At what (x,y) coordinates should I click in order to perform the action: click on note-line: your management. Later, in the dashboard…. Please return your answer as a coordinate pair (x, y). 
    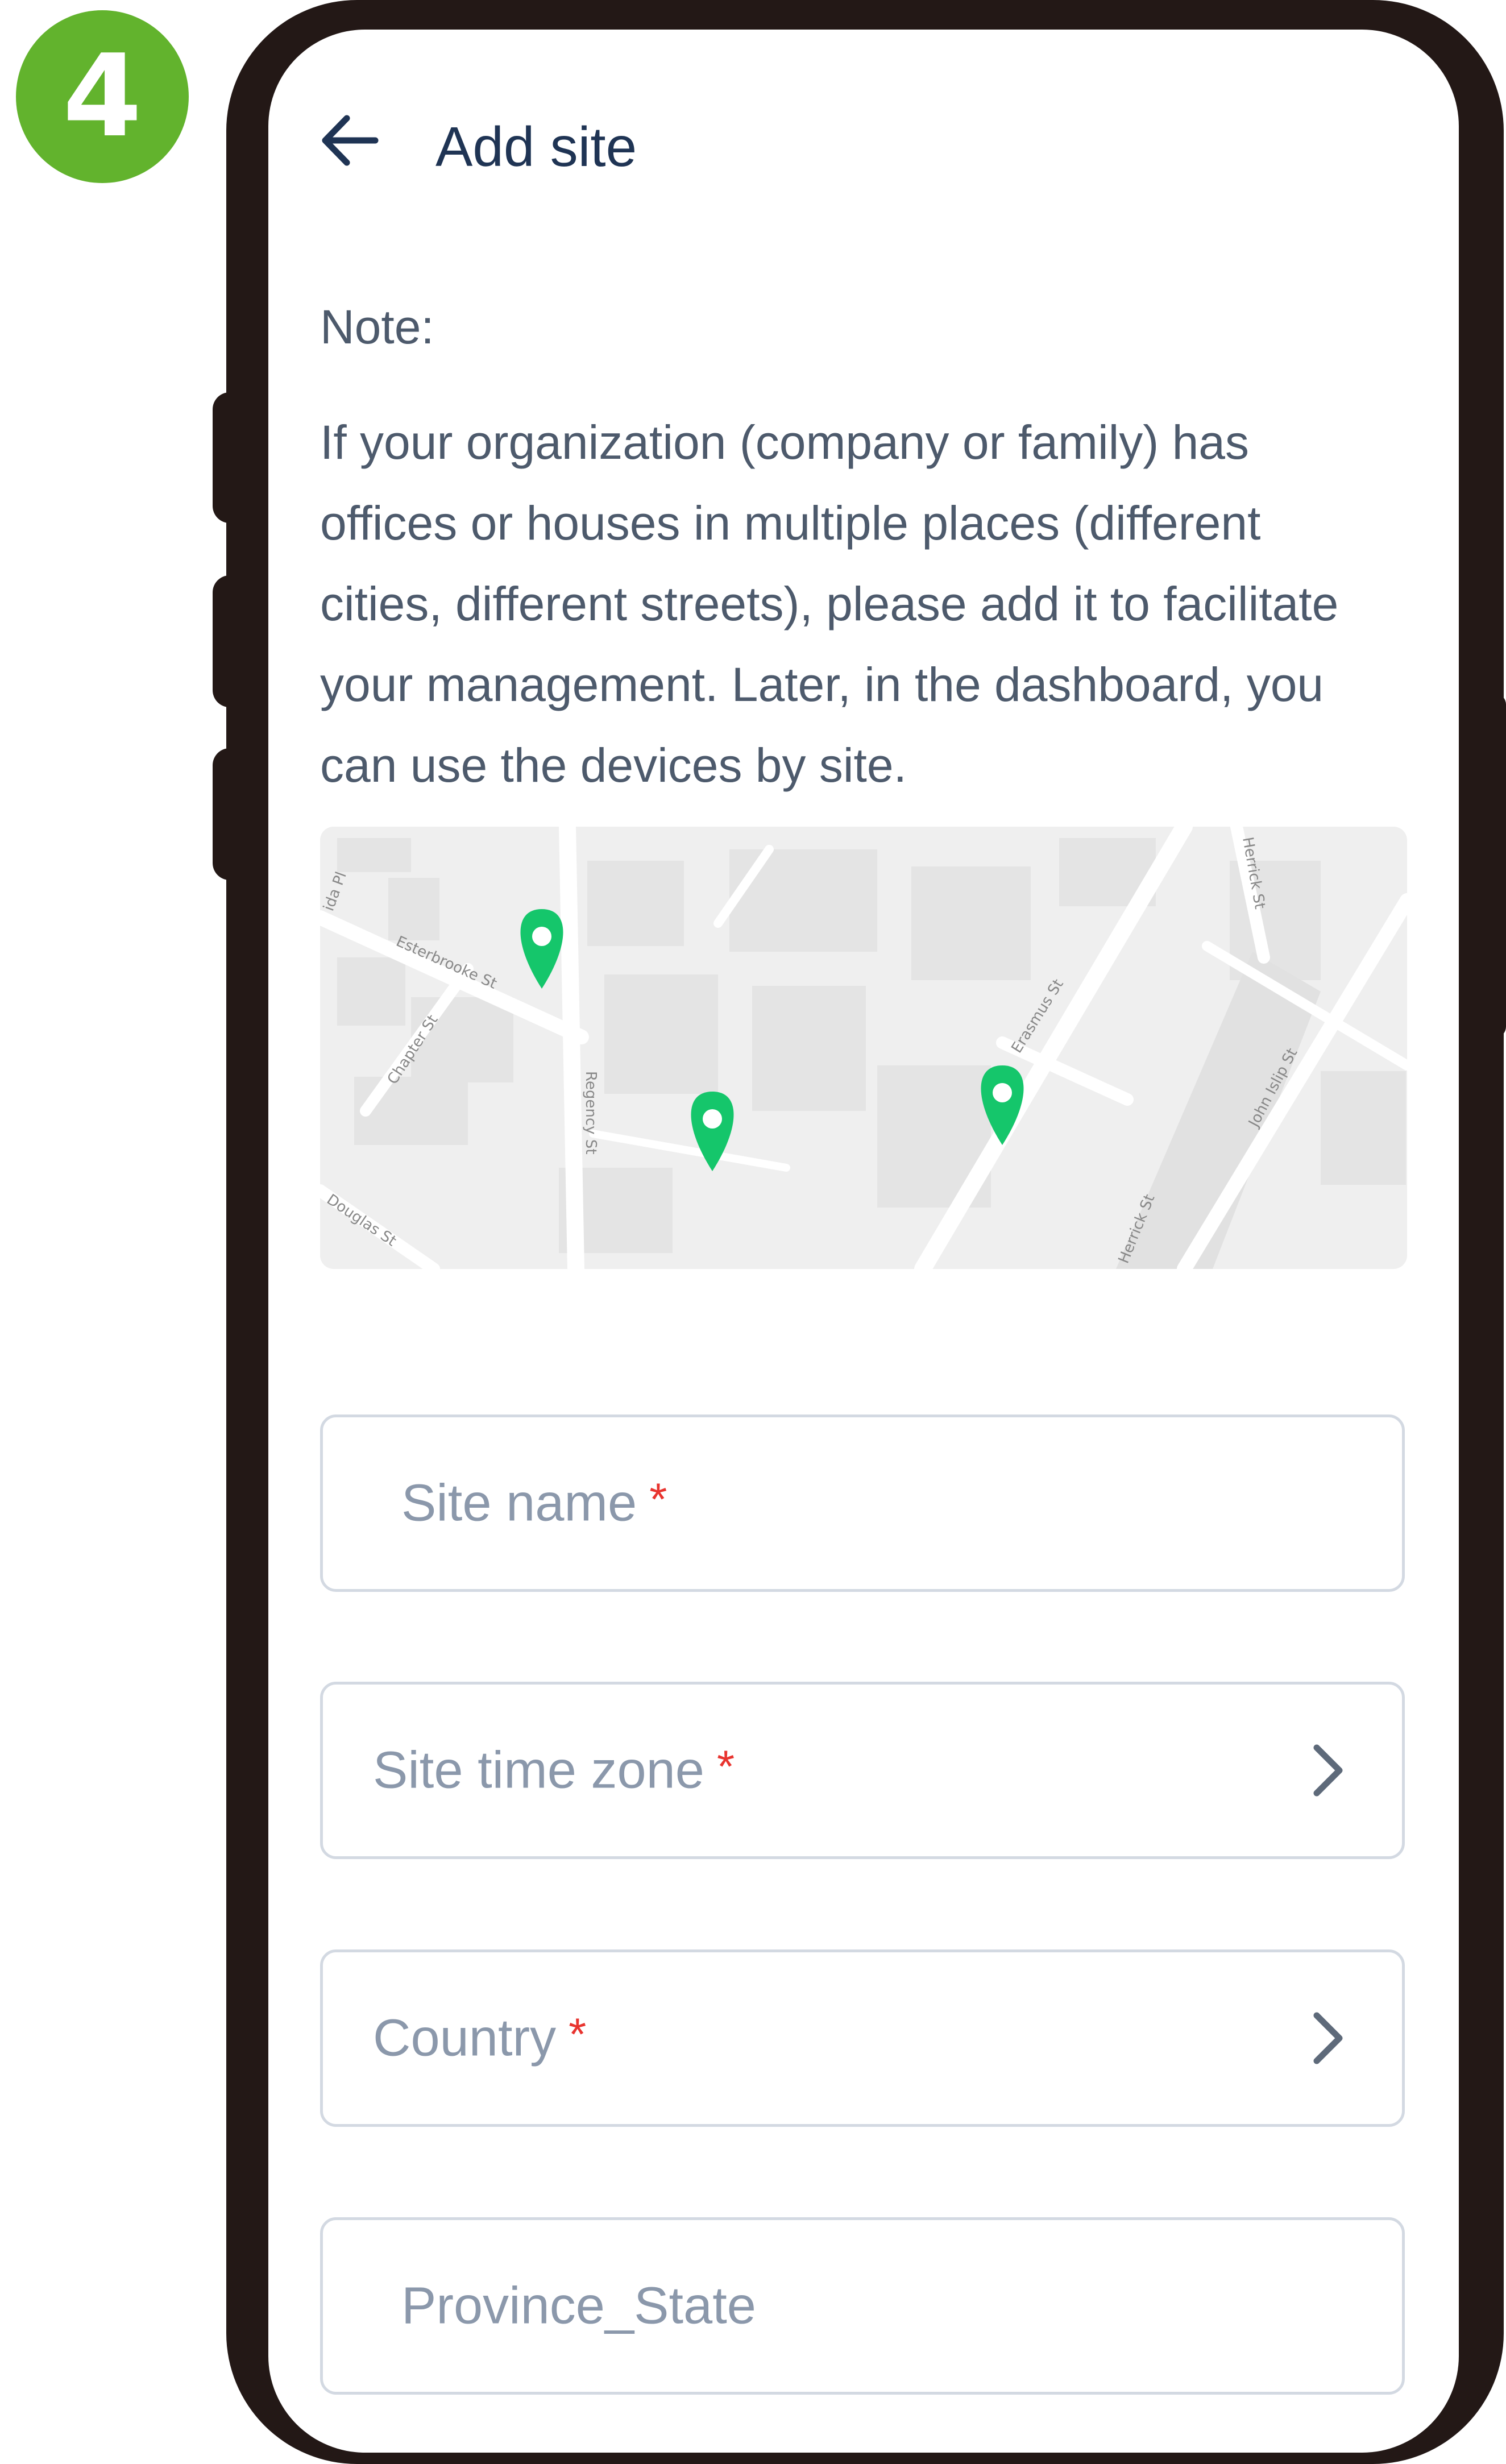
    Looking at the image, I should click on (822, 684).